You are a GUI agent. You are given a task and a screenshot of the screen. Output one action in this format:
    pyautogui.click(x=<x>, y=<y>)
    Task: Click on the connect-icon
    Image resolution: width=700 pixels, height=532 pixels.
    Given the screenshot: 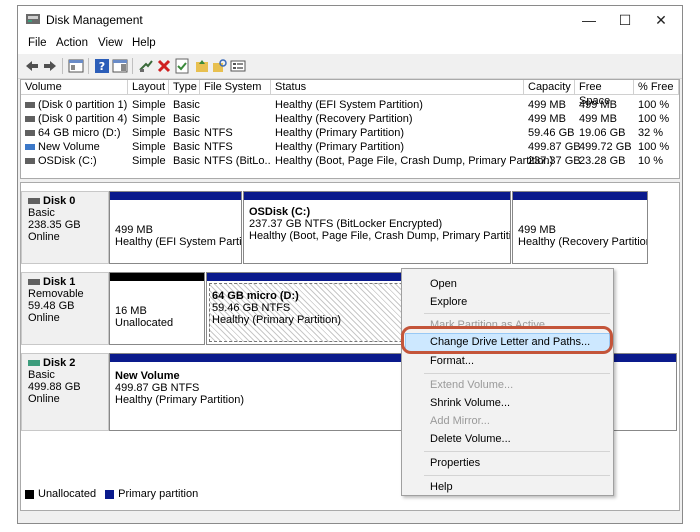 What is the action you would take?
    pyautogui.click(x=146, y=66)
    